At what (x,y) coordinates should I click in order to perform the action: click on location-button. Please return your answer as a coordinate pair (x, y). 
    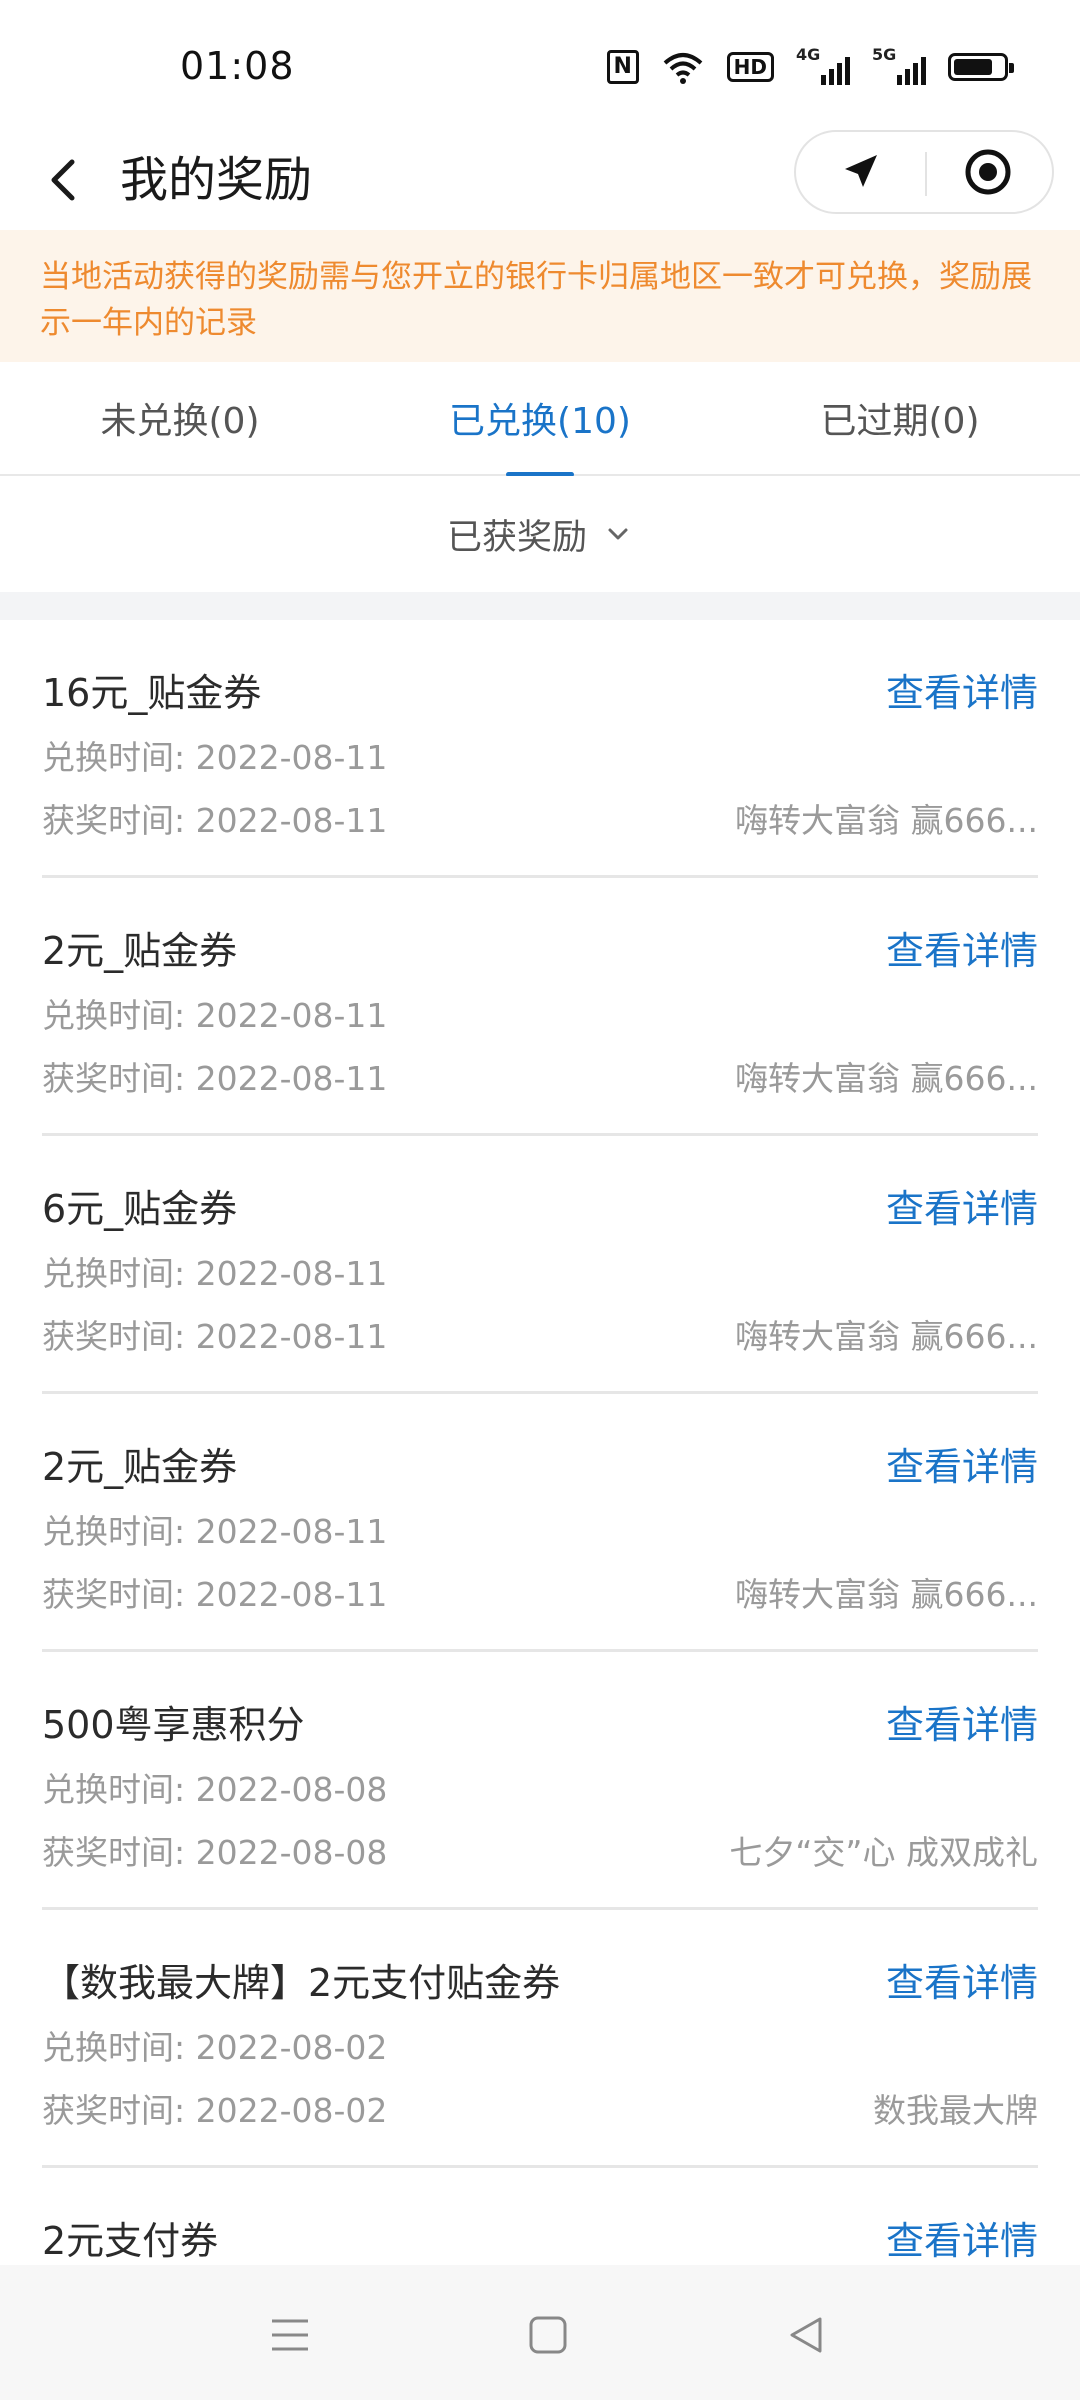
    Looking at the image, I should click on (860, 172).